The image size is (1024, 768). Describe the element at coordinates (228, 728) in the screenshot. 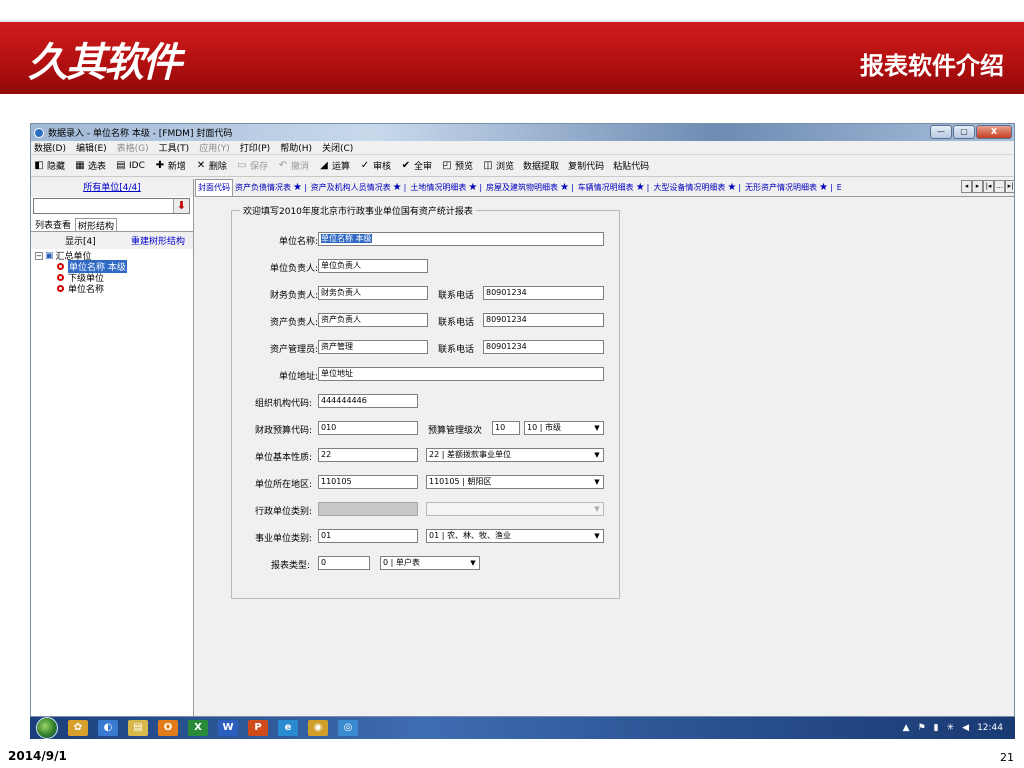

I see `word-icon: W` at that location.